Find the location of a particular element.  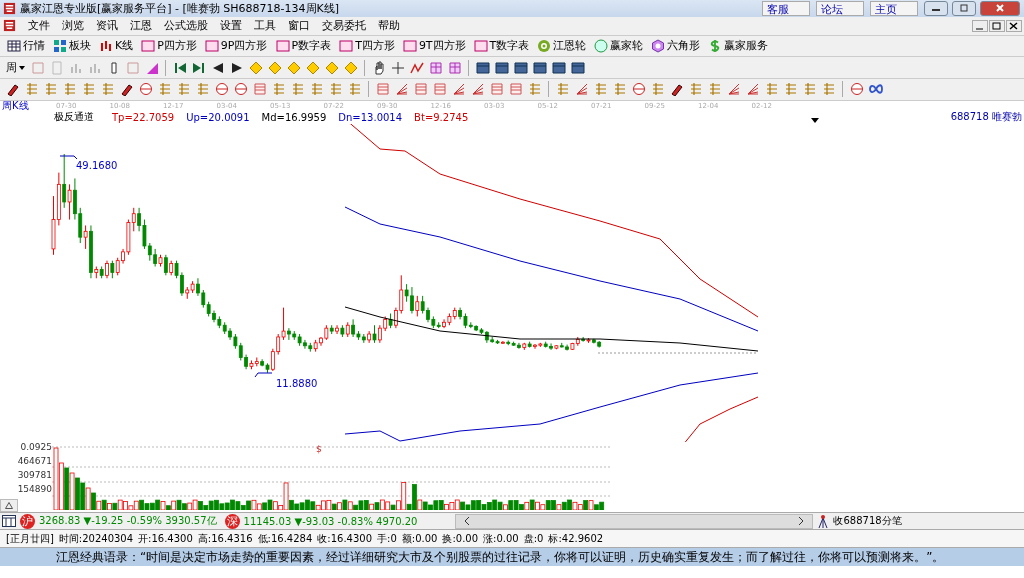

toolbar-button: 六角形 is located at coordinates (676, 46).